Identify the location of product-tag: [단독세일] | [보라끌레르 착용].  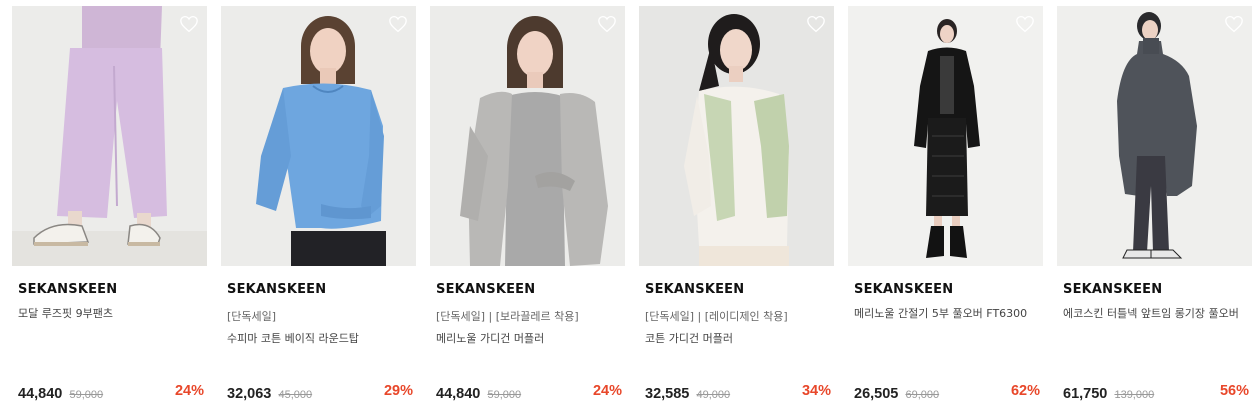
(507, 316).